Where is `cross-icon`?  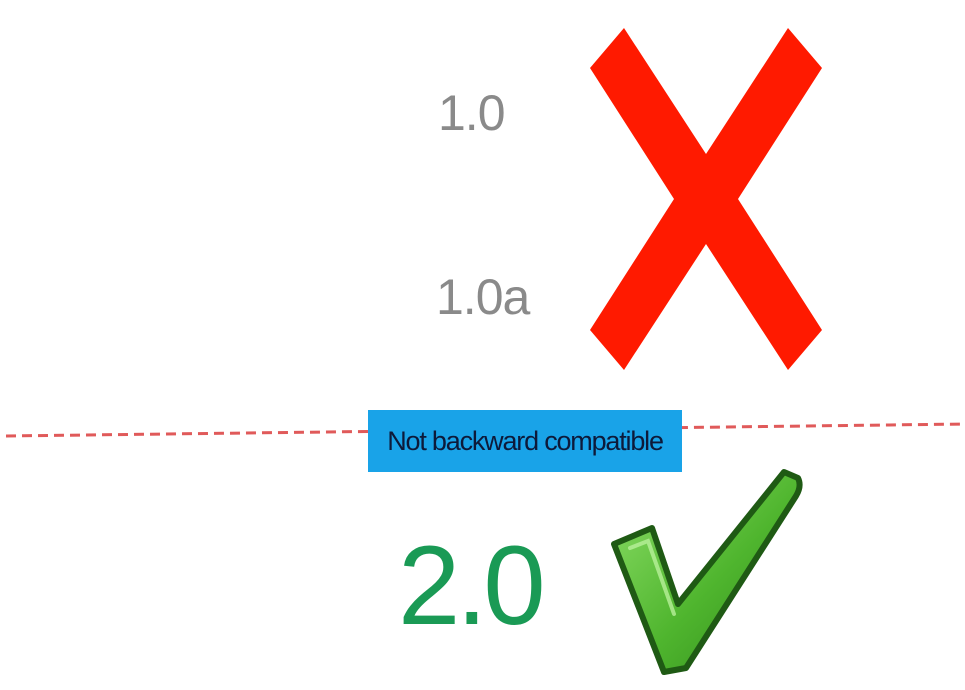
cross-icon is located at coordinates (706, 199).